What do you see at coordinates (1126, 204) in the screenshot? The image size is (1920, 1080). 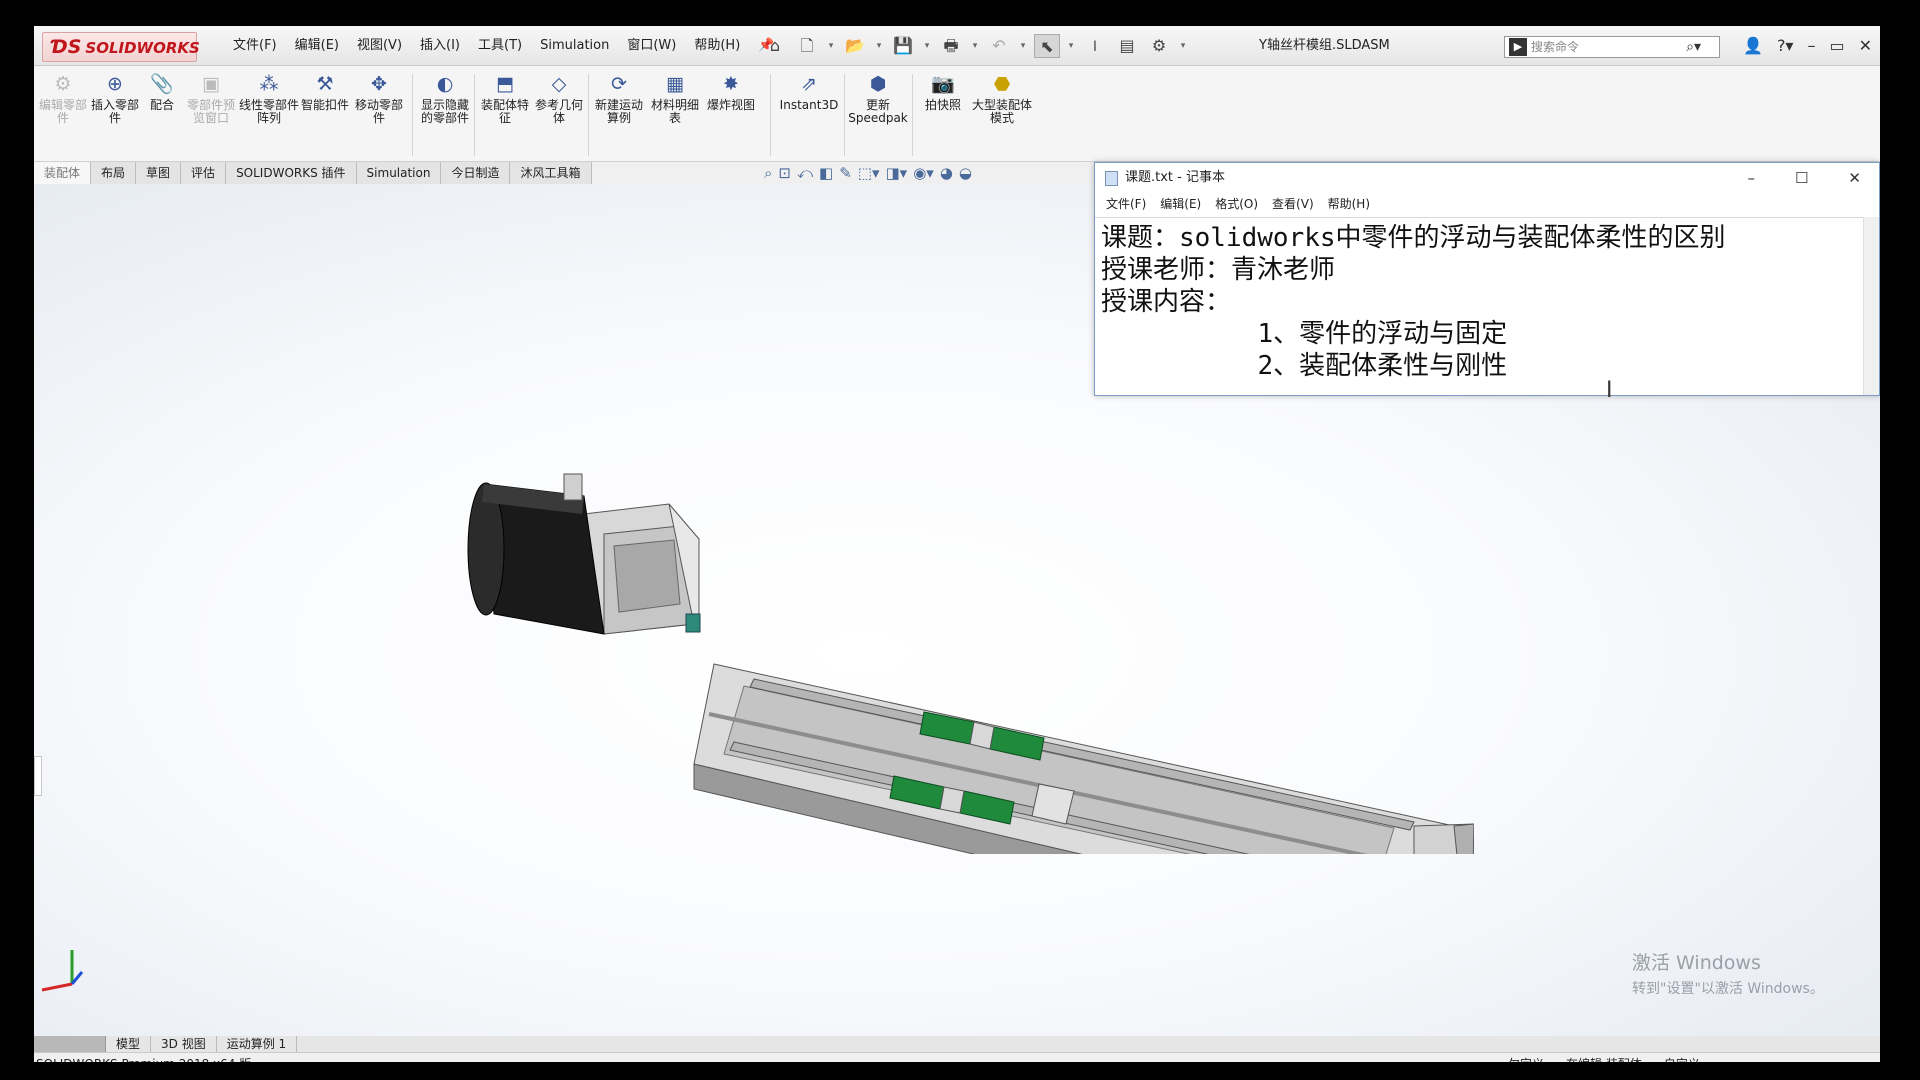 I see `notepad-menu-file: 文件(F)` at bounding box center [1126, 204].